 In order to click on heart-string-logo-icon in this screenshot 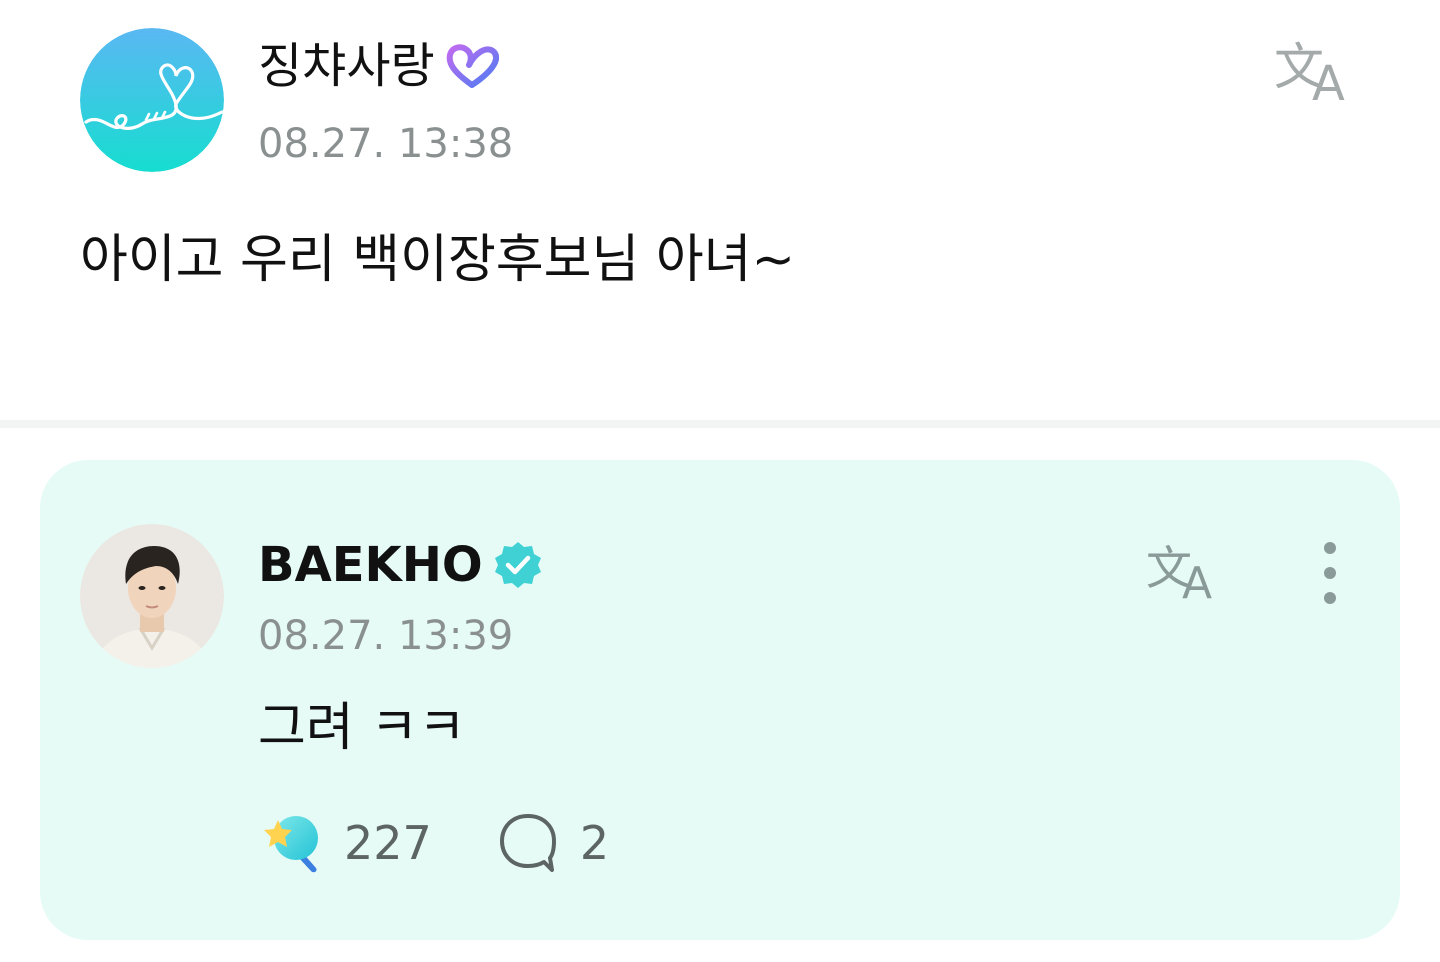, I will do `click(152, 100)`.